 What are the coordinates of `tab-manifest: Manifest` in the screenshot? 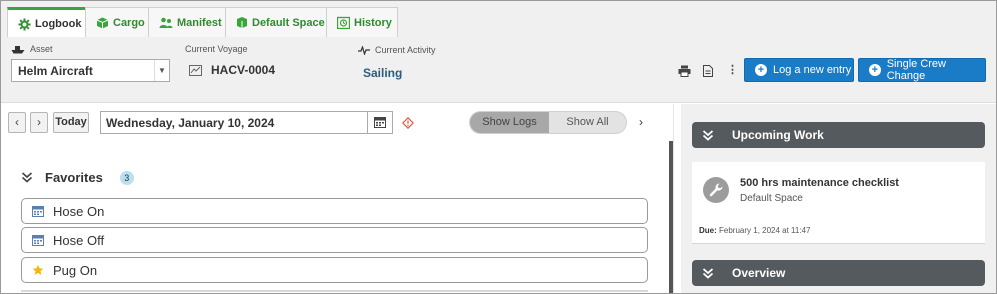 It's located at (187, 22).